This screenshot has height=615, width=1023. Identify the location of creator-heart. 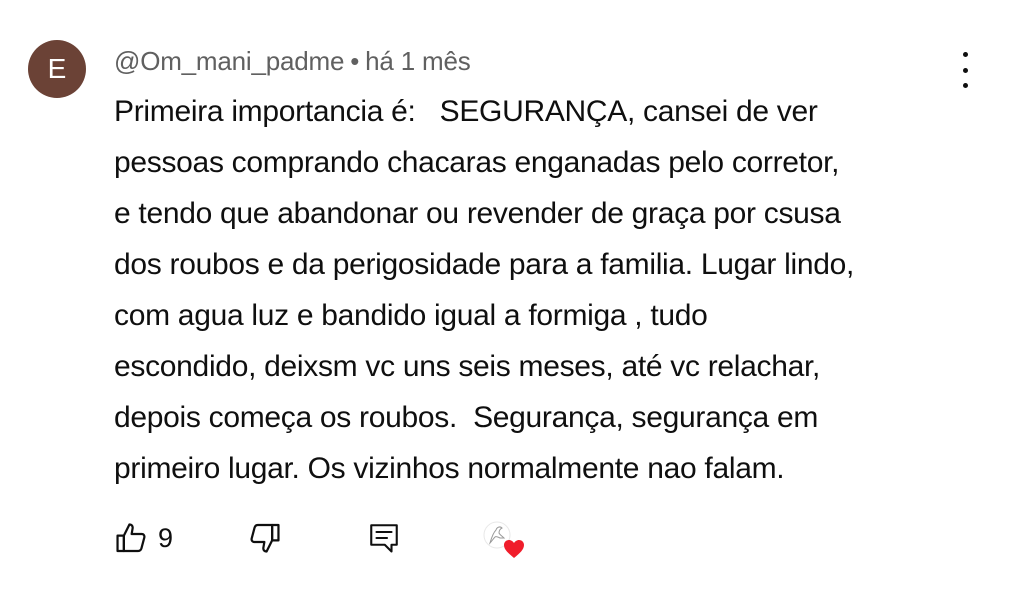
(504, 540).